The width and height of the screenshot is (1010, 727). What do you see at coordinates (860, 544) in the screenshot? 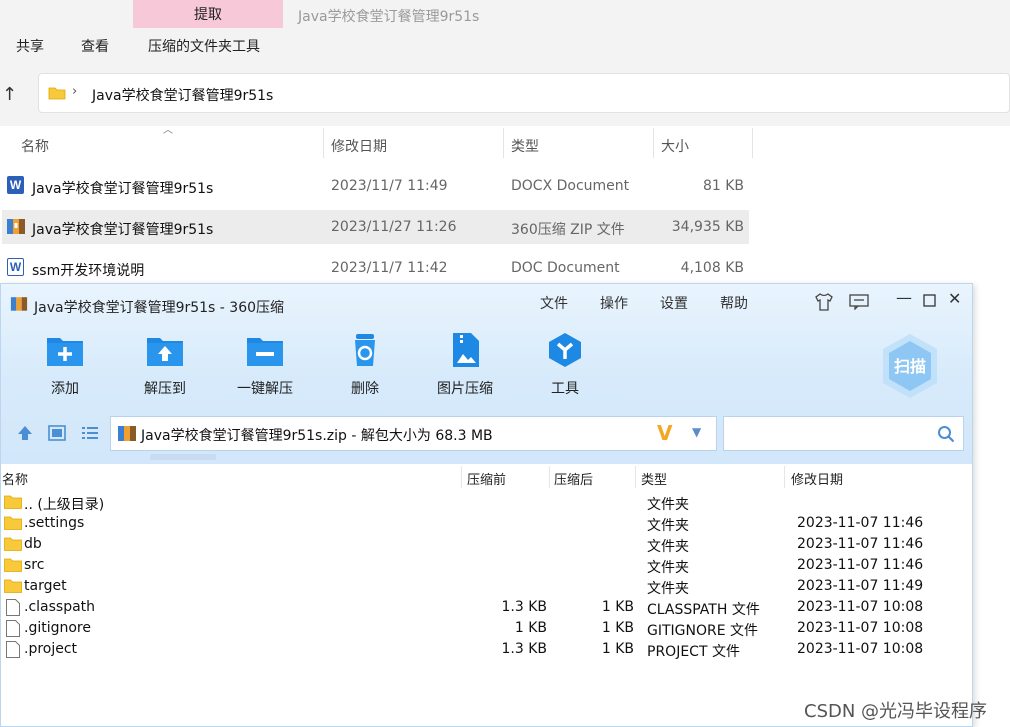
I see `entry-date: 2023-11-07 11:46` at bounding box center [860, 544].